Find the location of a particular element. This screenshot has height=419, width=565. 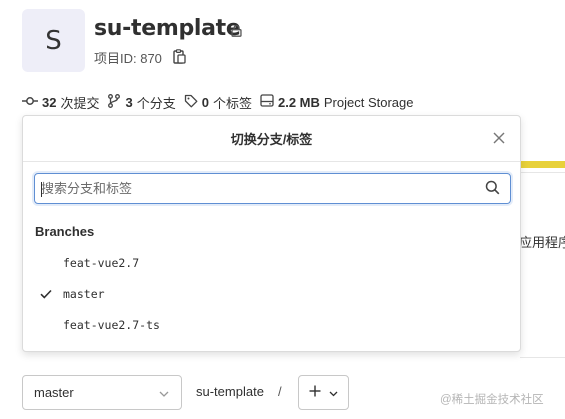

branch-name: feat-vue2.7-ts is located at coordinates (111, 325).